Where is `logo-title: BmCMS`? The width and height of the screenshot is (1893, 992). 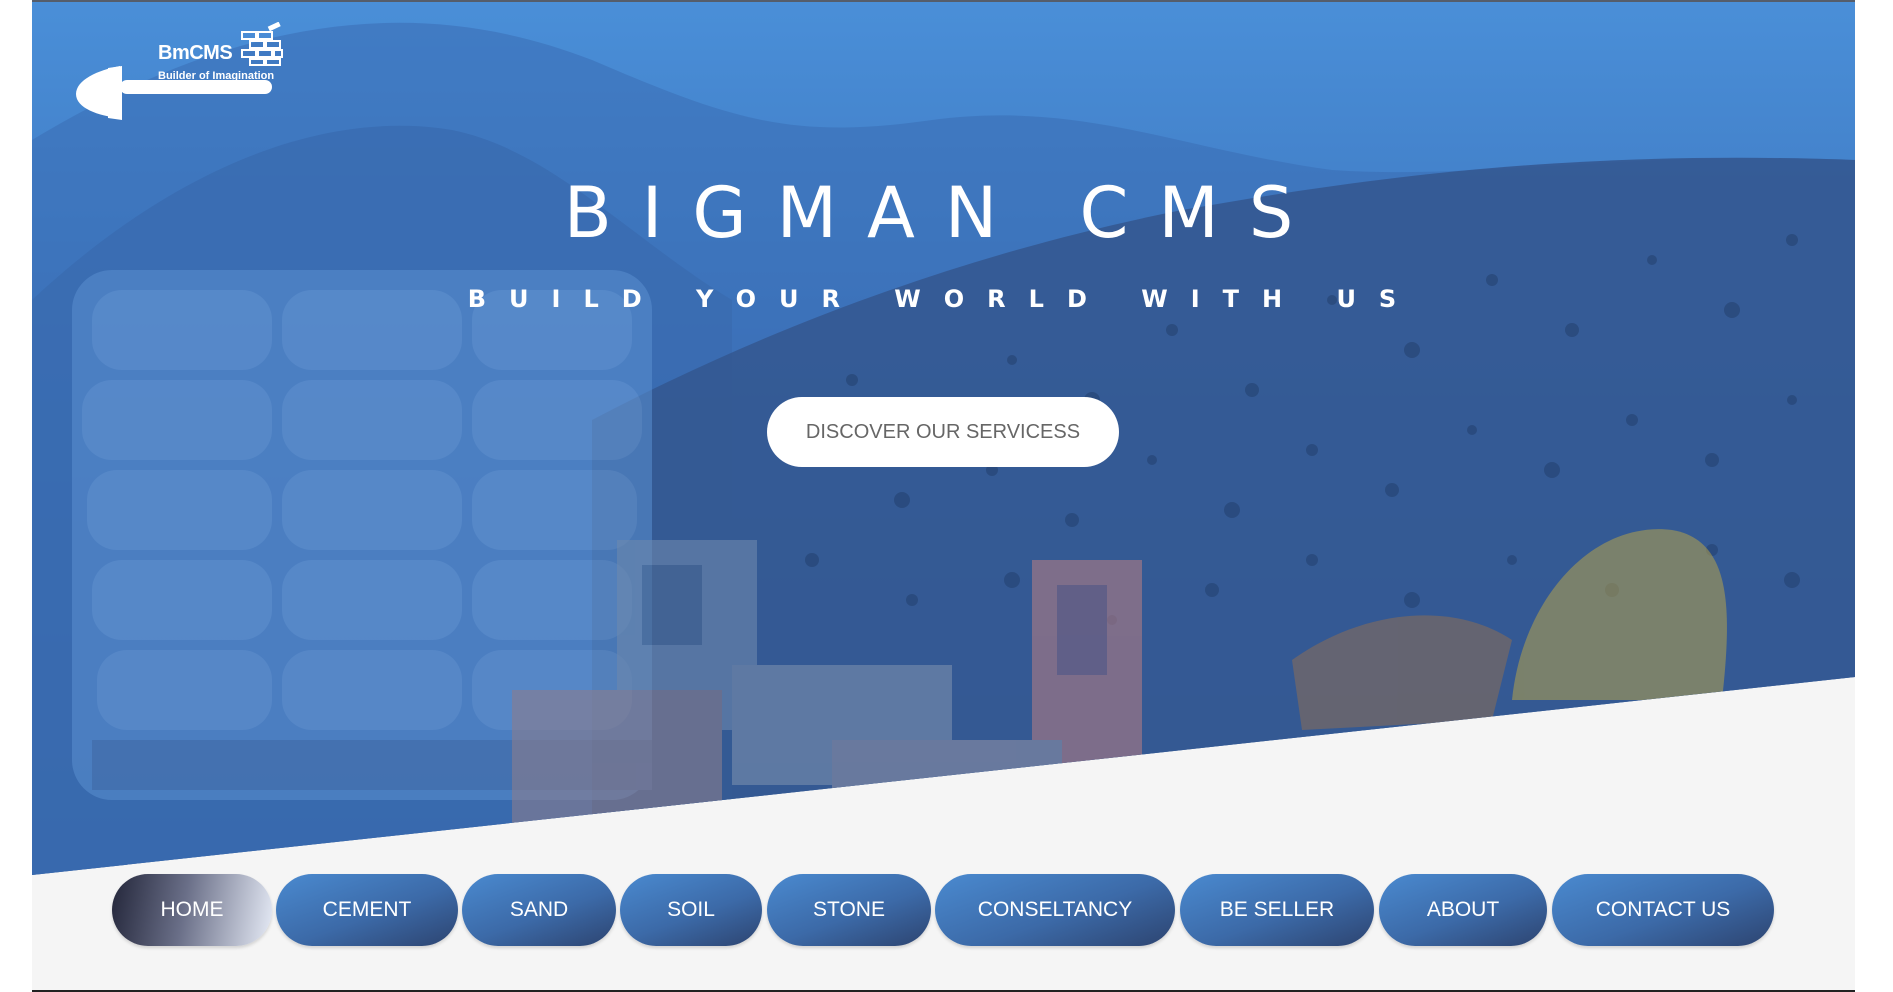 logo-title: BmCMS is located at coordinates (195, 53).